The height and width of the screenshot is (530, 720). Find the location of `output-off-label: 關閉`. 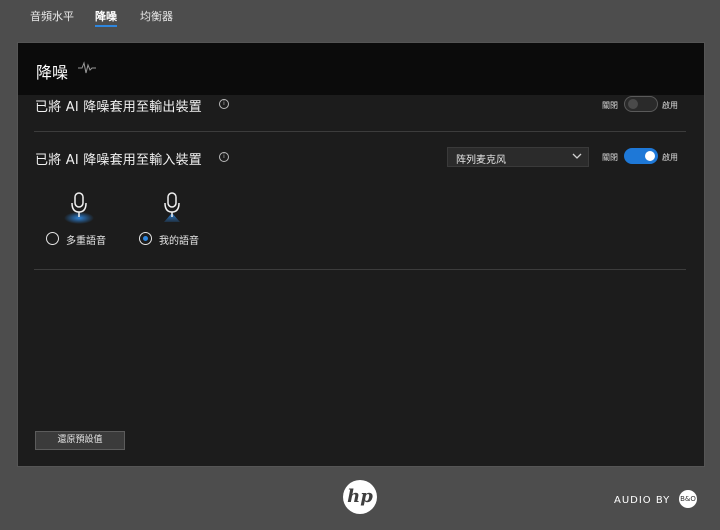

output-off-label: 關閉 is located at coordinates (610, 105).